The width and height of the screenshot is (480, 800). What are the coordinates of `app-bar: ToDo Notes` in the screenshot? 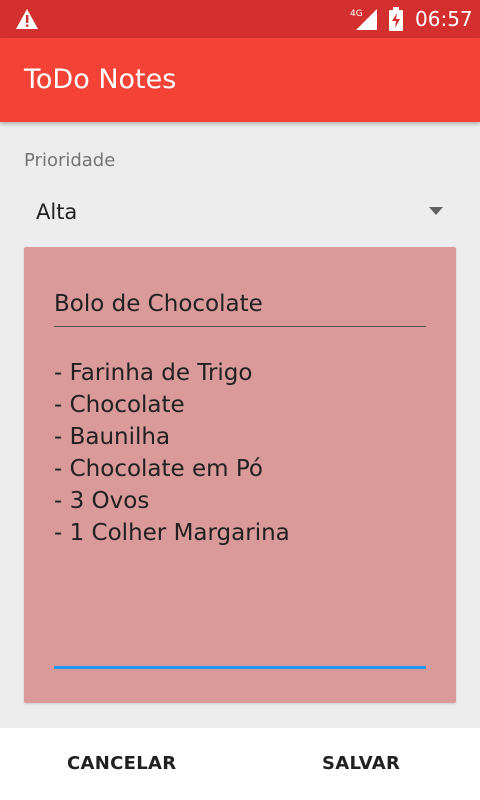 It's located at (240, 80).